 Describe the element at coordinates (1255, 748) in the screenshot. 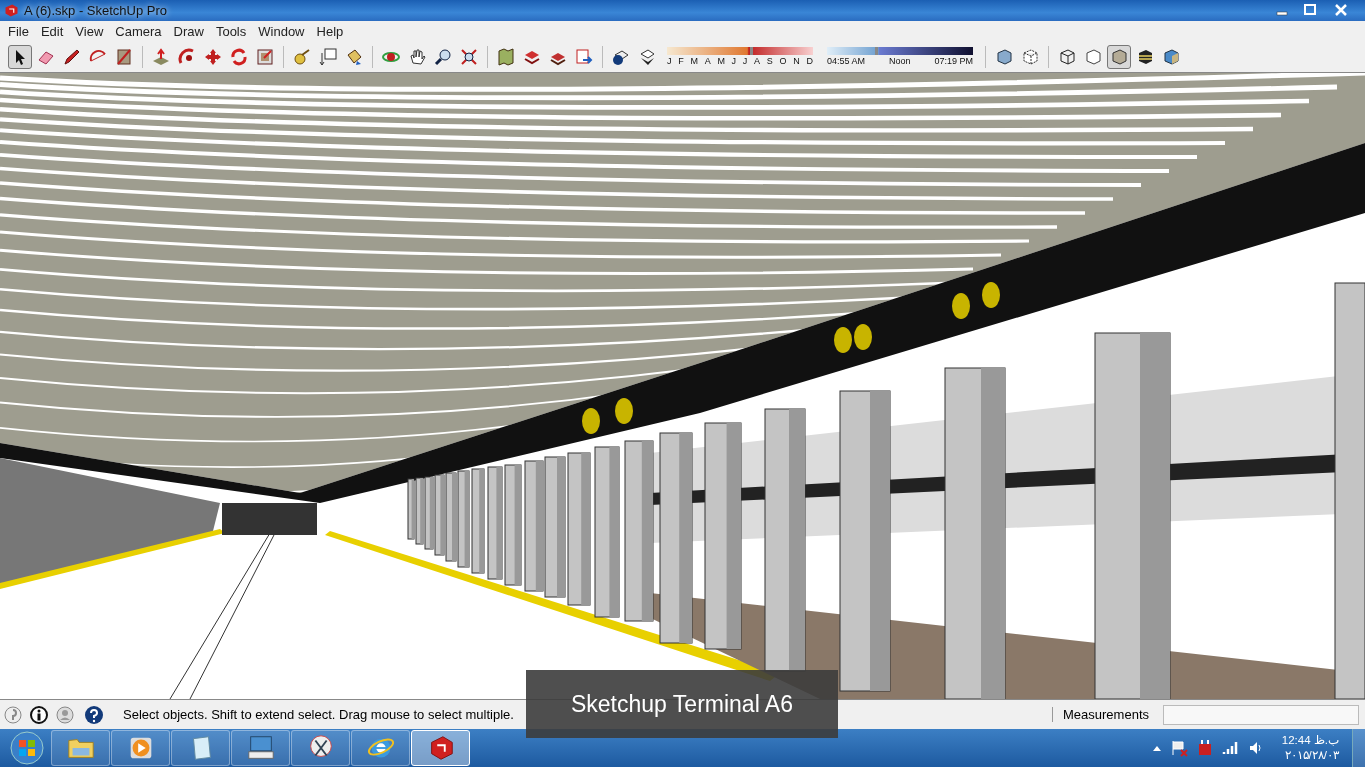

I see `speaker-icon` at that location.